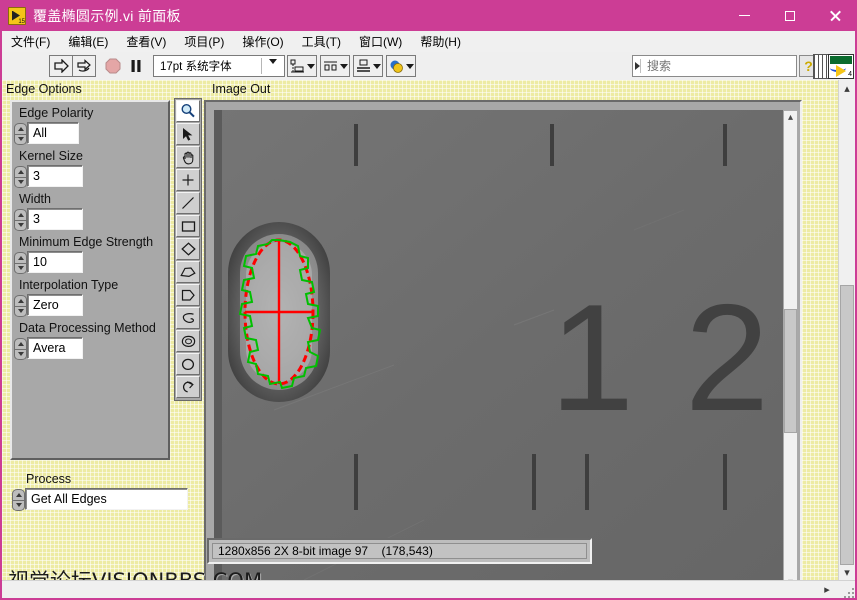 The image size is (857, 600). I want to click on scroll-right-arrow: ▸, so click(827, 589).